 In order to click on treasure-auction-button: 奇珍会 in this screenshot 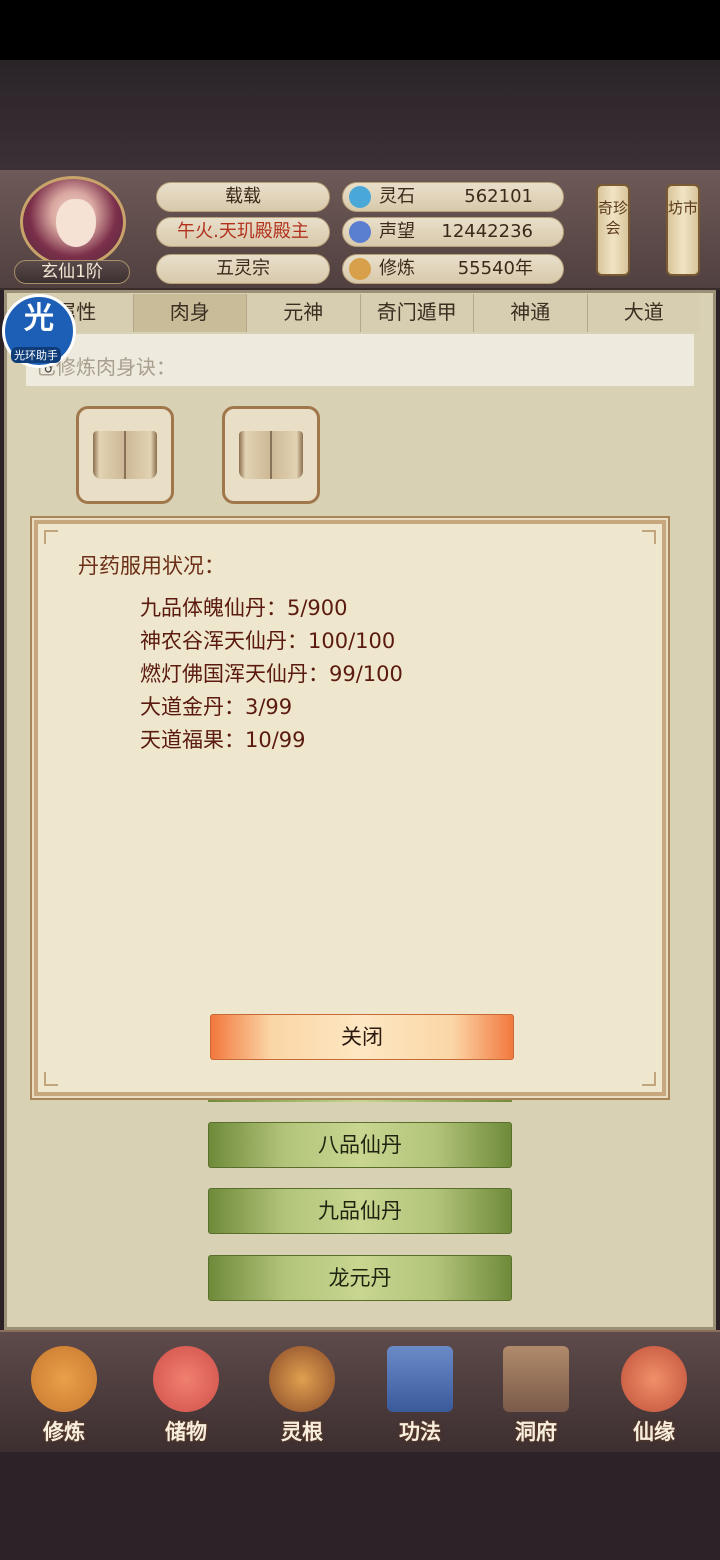, I will do `click(613, 230)`.